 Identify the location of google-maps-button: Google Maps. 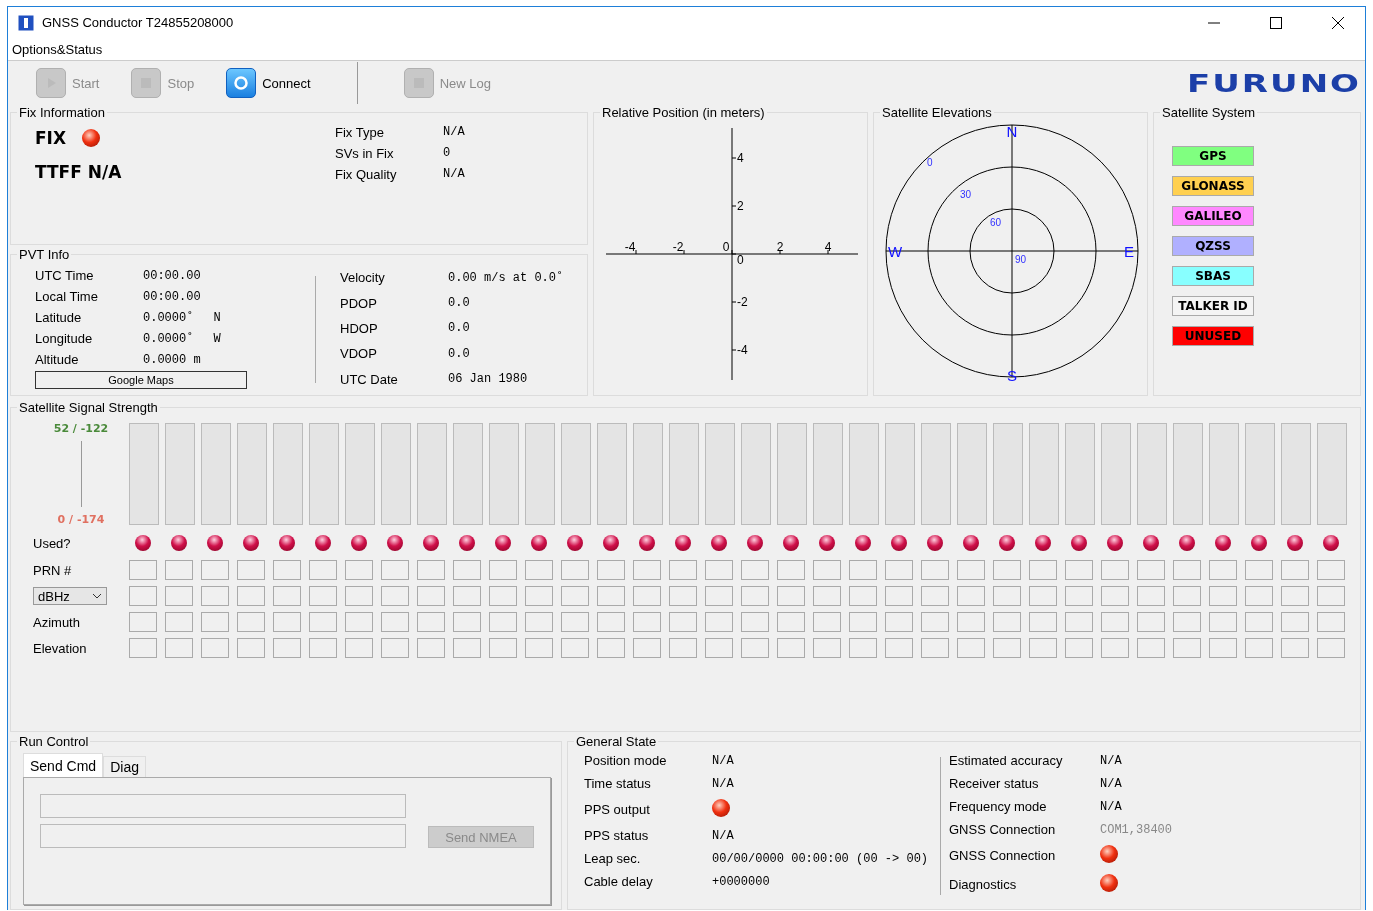
(141, 380).